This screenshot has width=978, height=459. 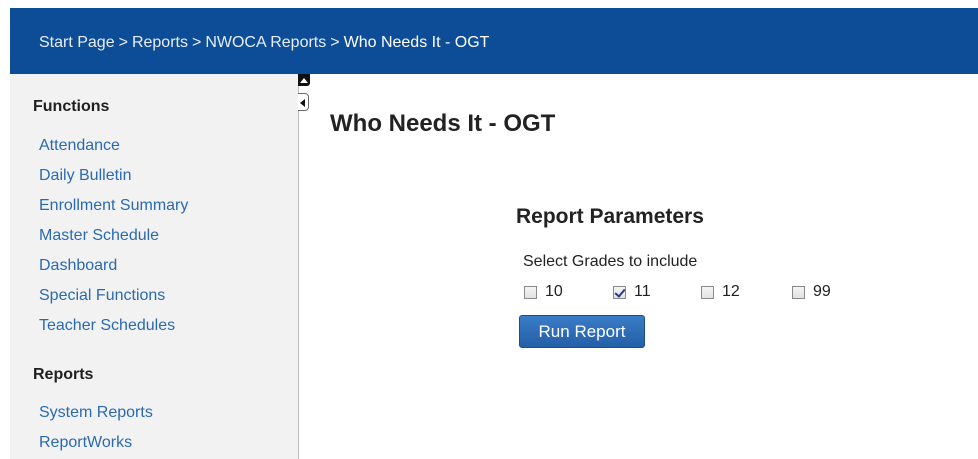 What do you see at coordinates (707, 292) in the screenshot?
I see `grade-12-checkbox` at bounding box center [707, 292].